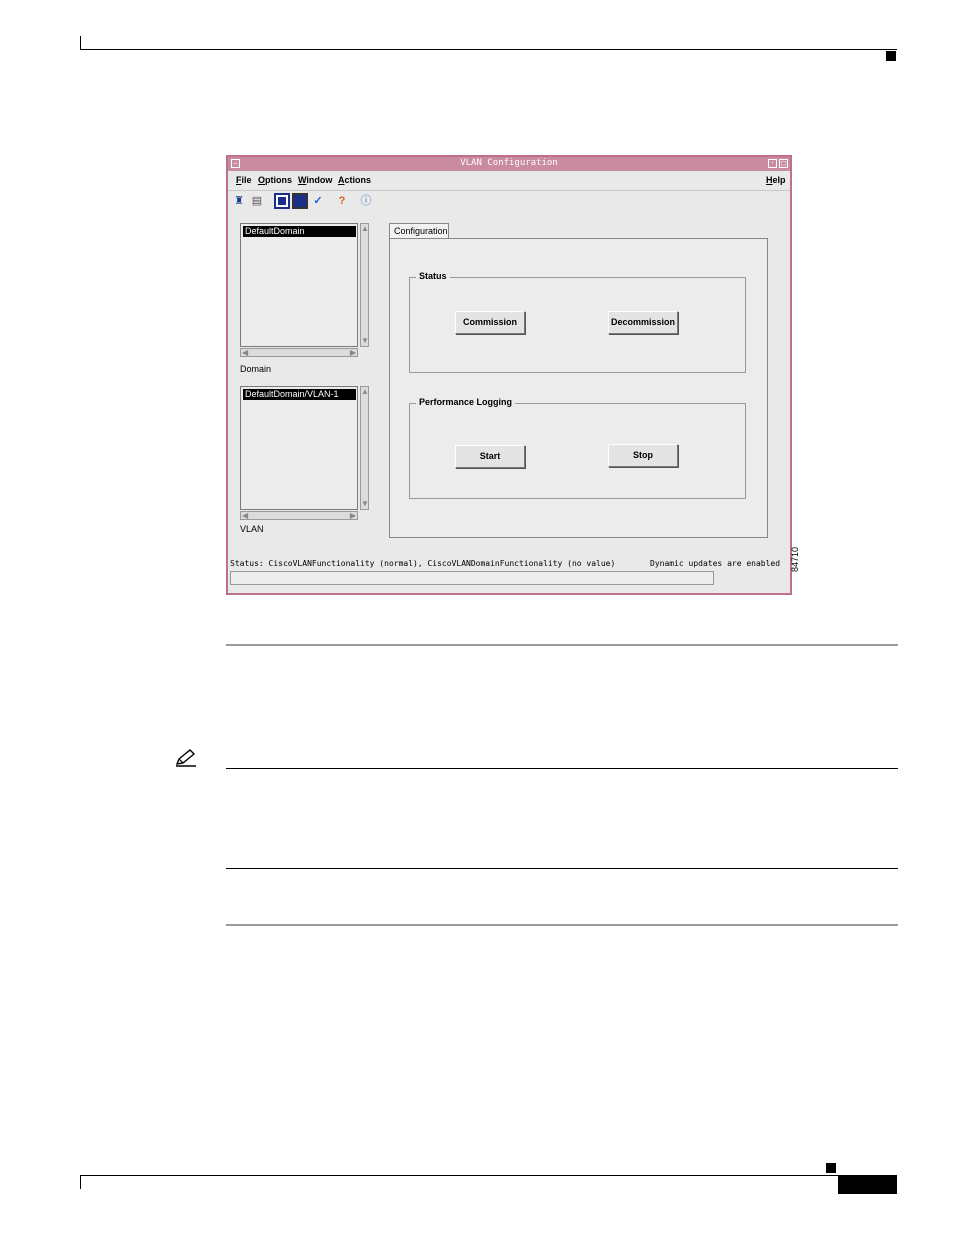  What do you see at coordinates (299, 285) in the screenshot?
I see `domain-list: DefaultDomain` at bounding box center [299, 285].